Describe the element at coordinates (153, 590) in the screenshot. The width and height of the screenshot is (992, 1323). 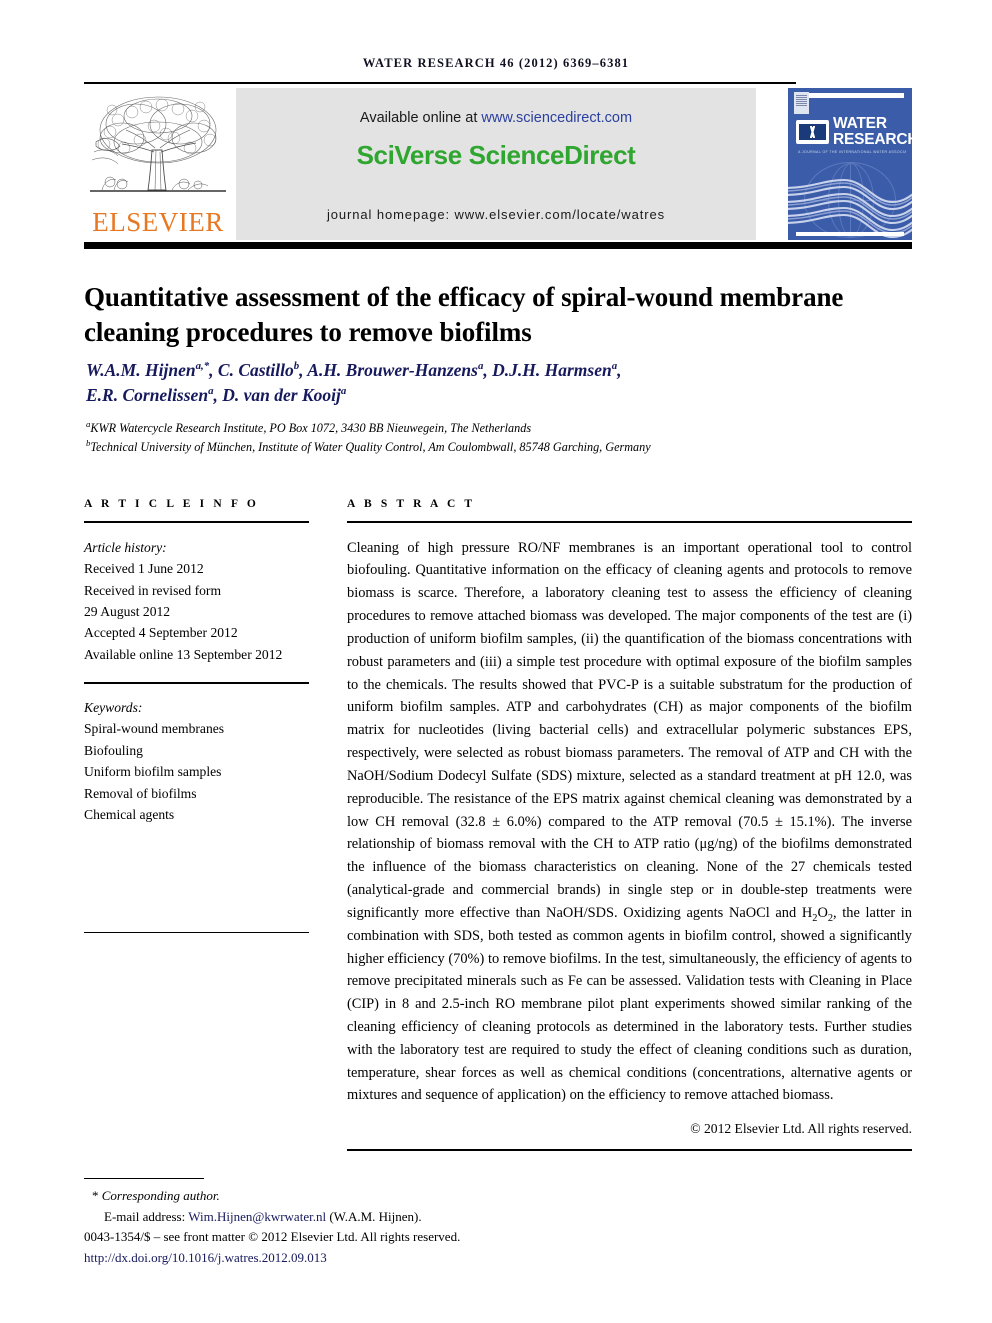
I see `list-item: Received in revised form` at that location.